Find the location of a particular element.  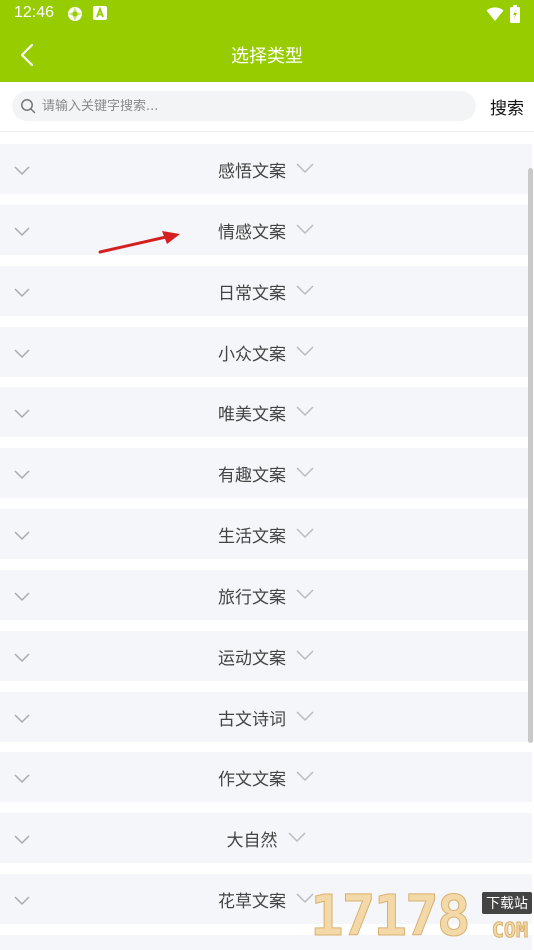

category-label: 情感文案 is located at coordinates (252, 232).